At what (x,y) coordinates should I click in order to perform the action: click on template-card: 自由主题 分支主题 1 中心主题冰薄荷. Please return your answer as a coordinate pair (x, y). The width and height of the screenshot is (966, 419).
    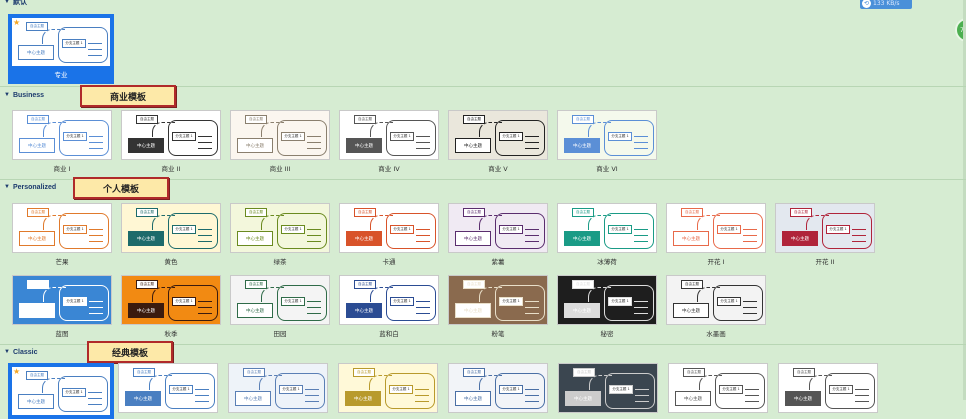
    Looking at the image, I should click on (607, 234).